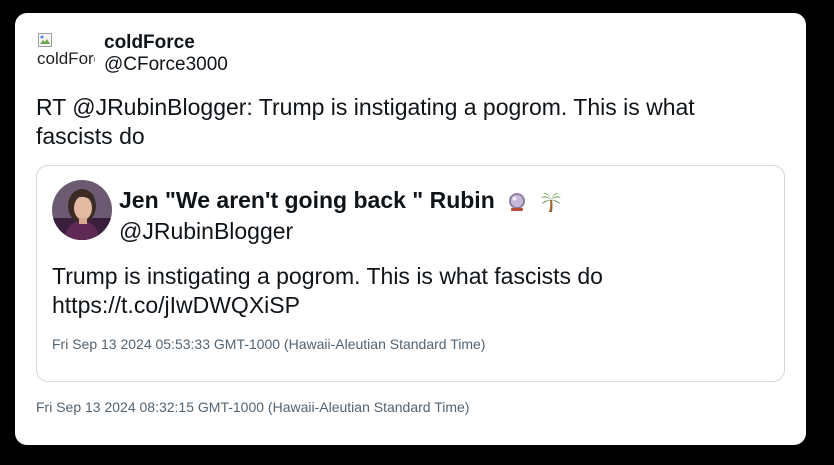 The width and height of the screenshot is (834, 465). I want to click on crystal-ball-icon, so click(517, 201).